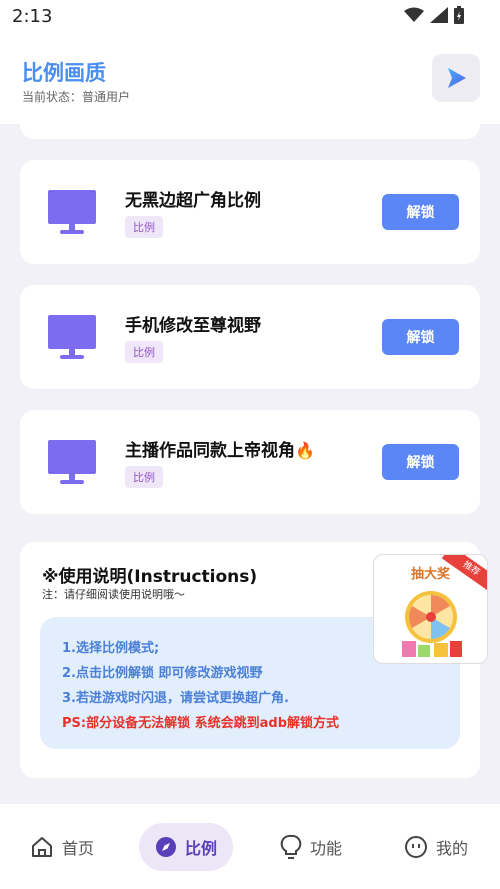 The height and width of the screenshot is (889, 500). I want to click on instruction-step: 2.点击比例解锁 即可修改游戏视野, so click(162, 673).